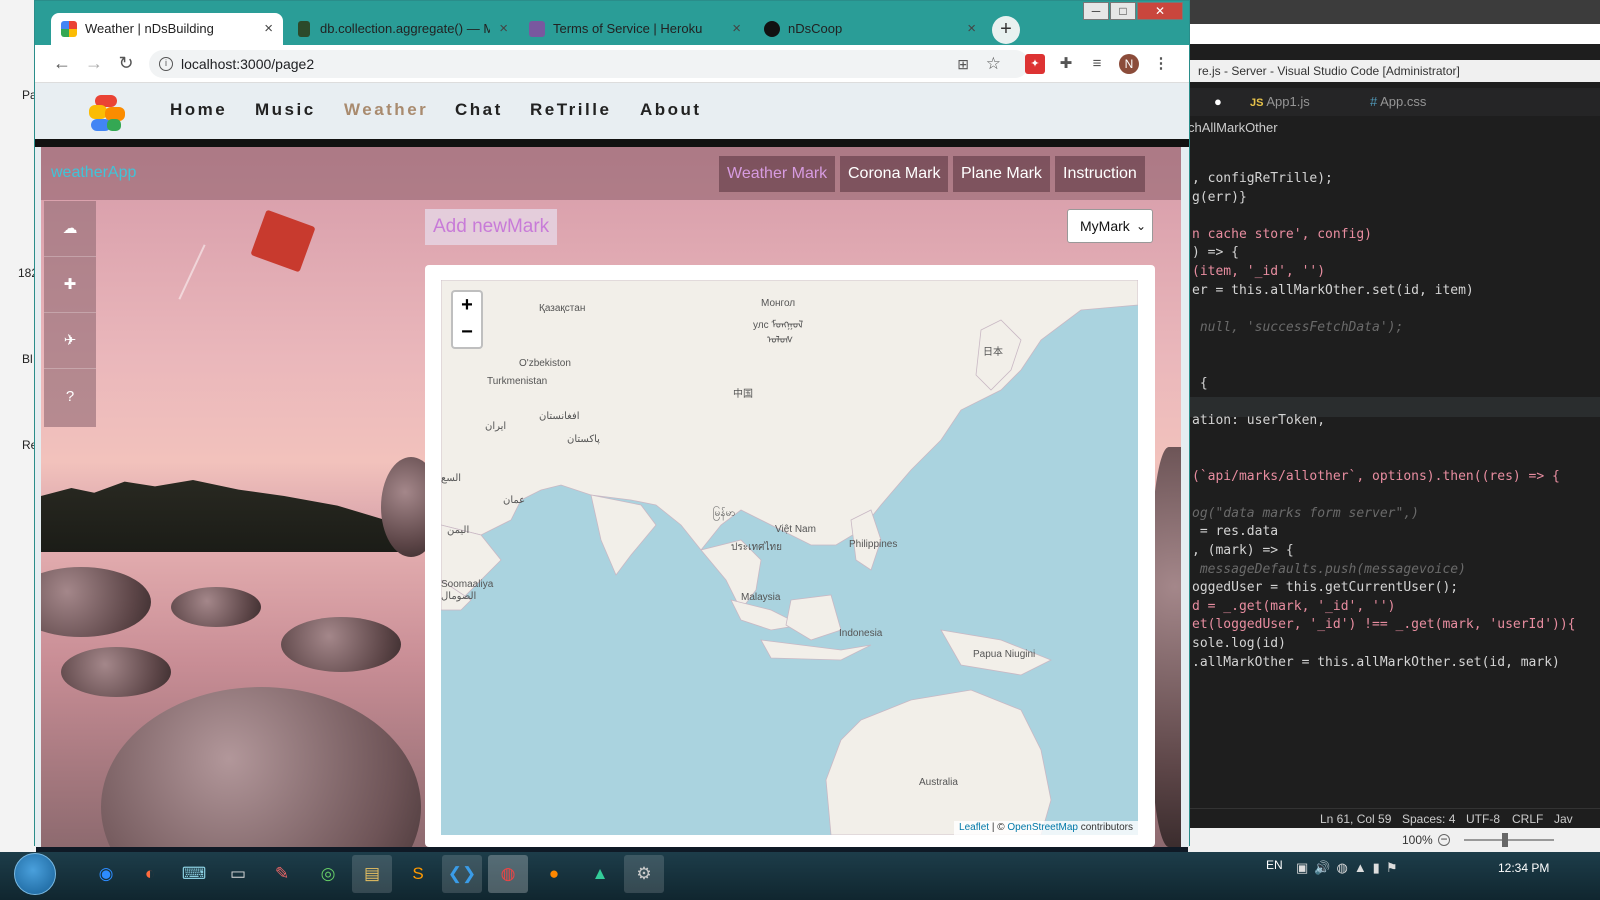 The image size is (1600, 900). What do you see at coordinates (1096, 11) in the screenshot?
I see `minimize-button: ─` at bounding box center [1096, 11].